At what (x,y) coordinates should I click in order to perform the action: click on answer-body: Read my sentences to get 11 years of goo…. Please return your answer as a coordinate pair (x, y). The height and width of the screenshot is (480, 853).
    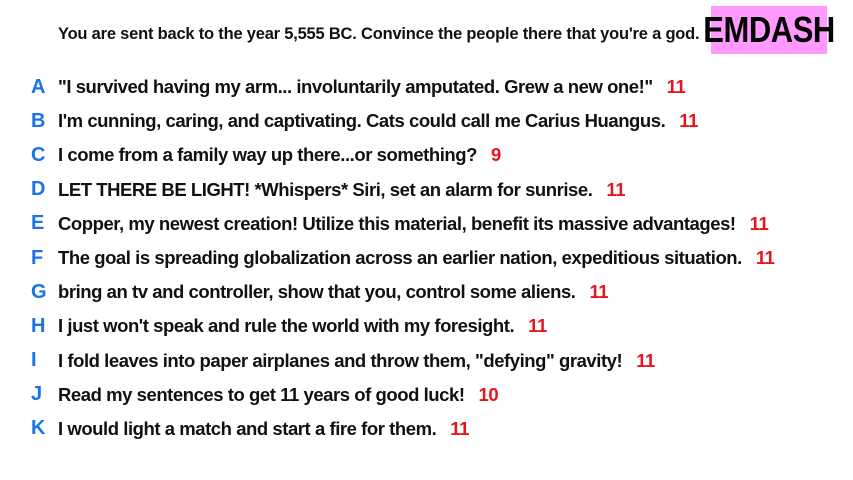
    Looking at the image, I should click on (278, 394).